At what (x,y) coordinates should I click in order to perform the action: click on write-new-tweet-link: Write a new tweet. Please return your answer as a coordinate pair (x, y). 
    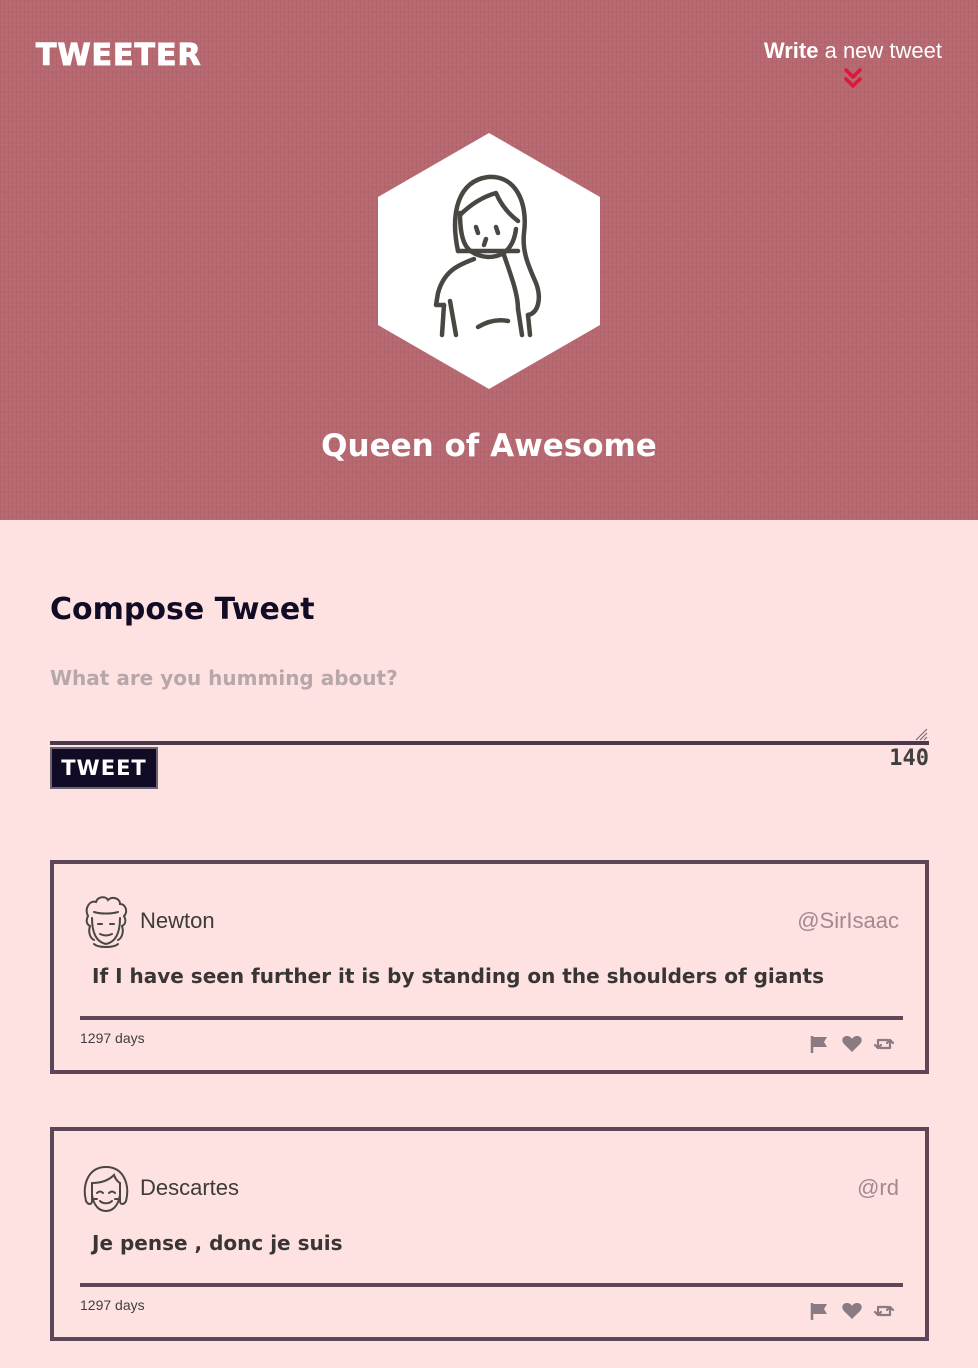
    Looking at the image, I should click on (853, 64).